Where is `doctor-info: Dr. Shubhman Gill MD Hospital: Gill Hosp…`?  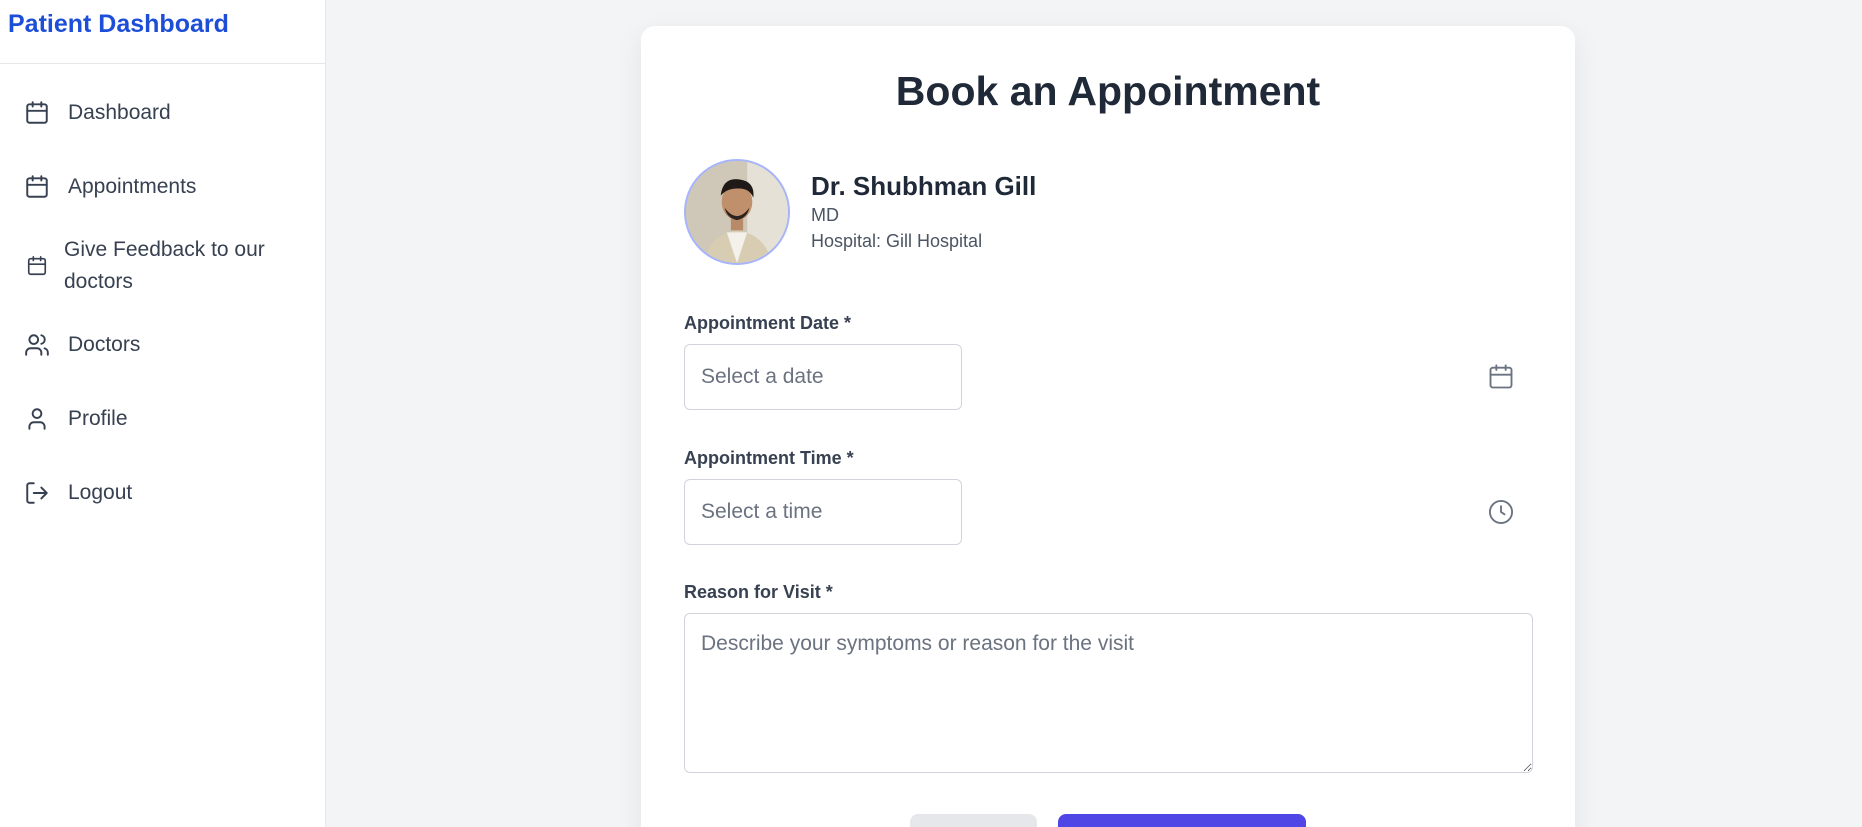
doctor-info: Dr. Shubhman Gill MD Hospital: Gill Hosp… is located at coordinates (923, 212).